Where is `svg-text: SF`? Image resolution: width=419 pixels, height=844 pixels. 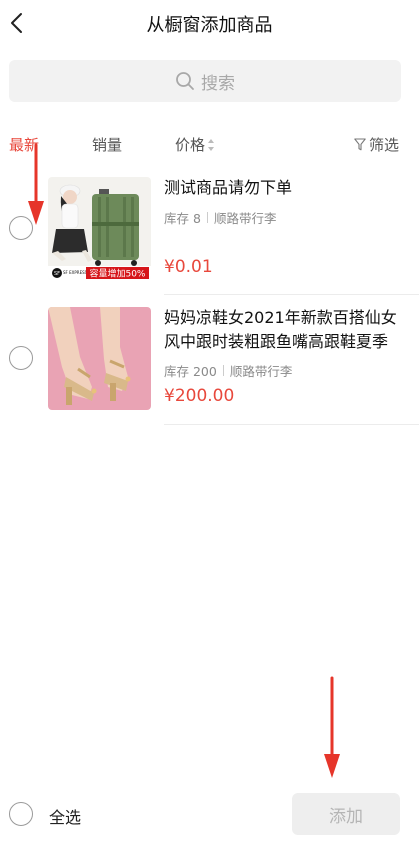 svg-text: SF is located at coordinates (57, 274).